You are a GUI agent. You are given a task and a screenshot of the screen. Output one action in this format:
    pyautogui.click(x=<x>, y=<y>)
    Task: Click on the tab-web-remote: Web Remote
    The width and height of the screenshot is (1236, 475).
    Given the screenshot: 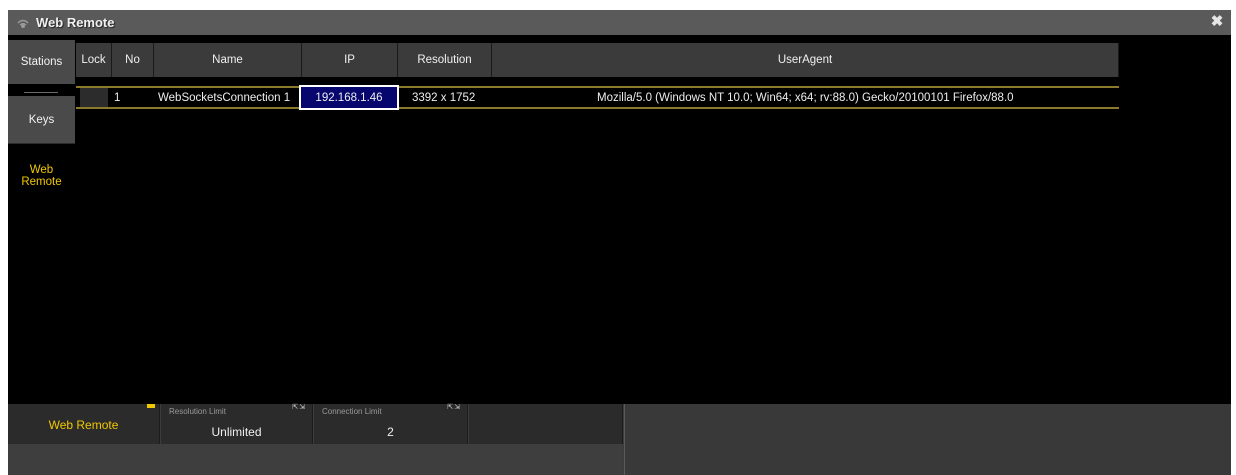 What is the action you would take?
    pyautogui.click(x=41, y=176)
    